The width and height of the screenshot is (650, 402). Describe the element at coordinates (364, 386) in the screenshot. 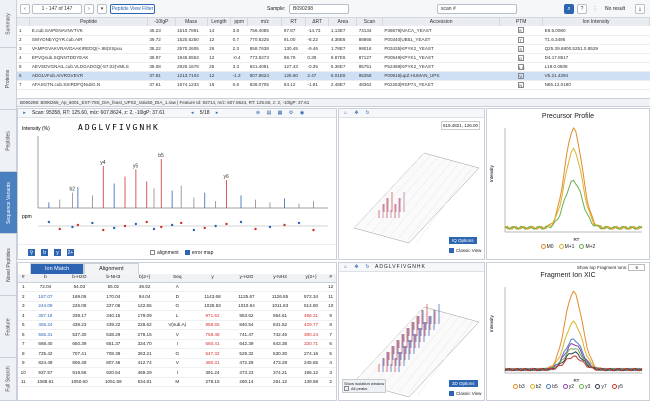

I see `show-isolation: Show isolation window All peaks` at that location.